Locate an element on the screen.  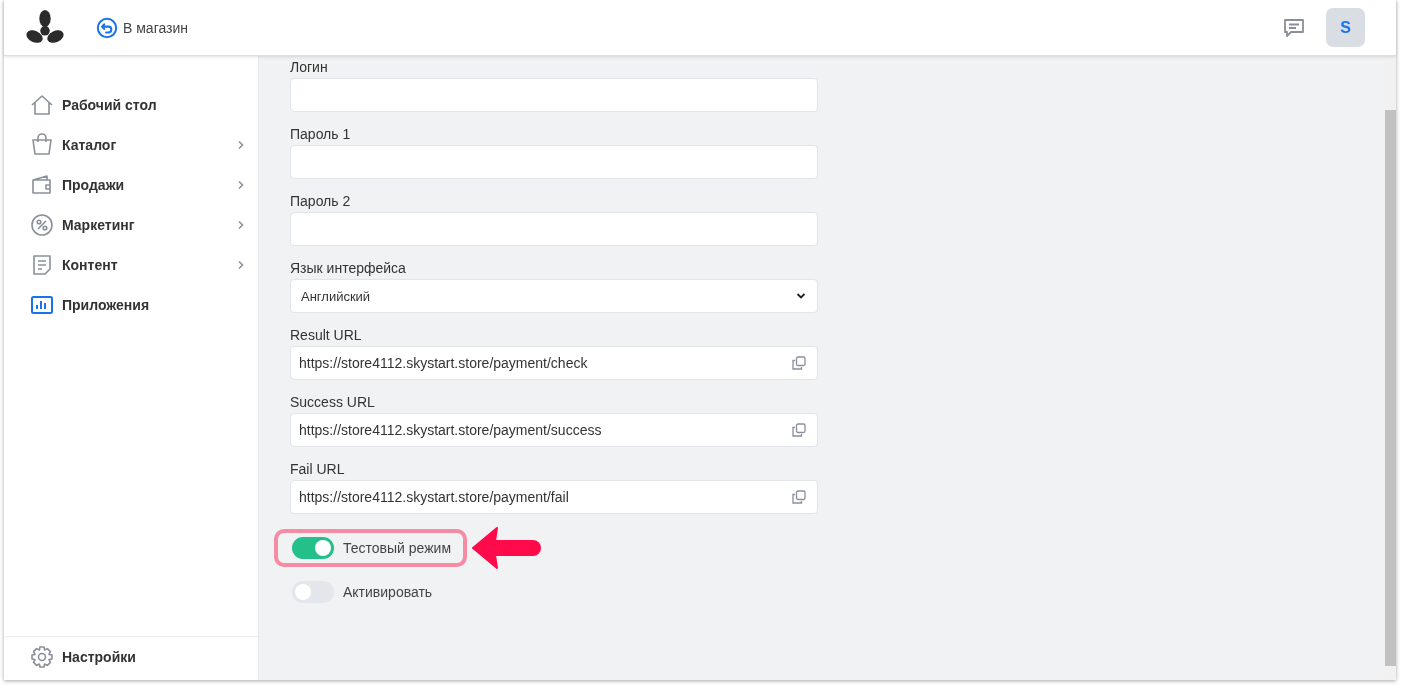
settings-icon is located at coordinates (42, 657).